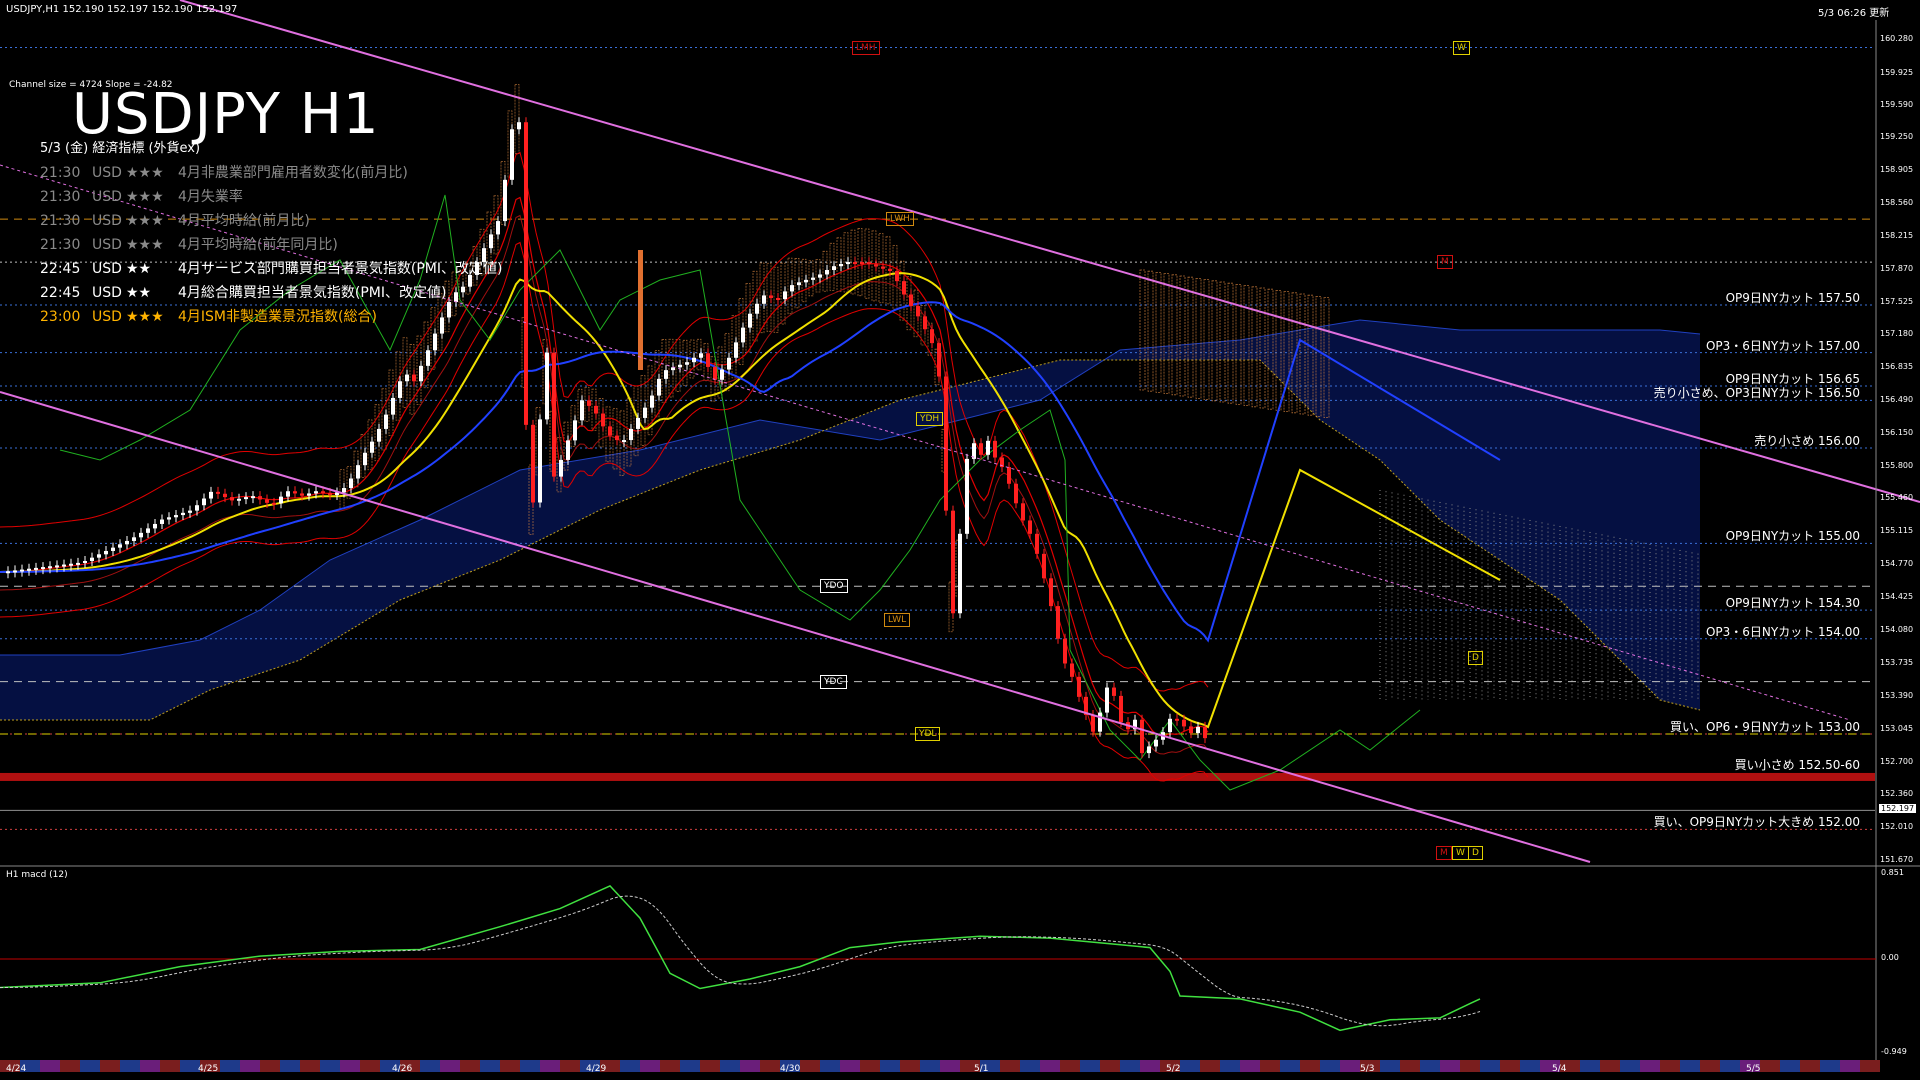 This screenshot has width=1920, height=1080. I want to click on event-time: 23:00, so click(60, 317).